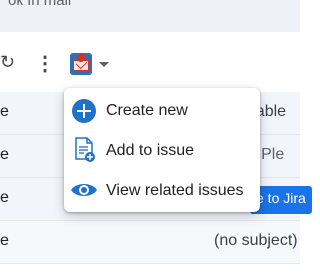 The image size is (320, 274). What do you see at coordinates (147, 110) in the screenshot?
I see `menu-item-label: Create new` at bounding box center [147, 110].